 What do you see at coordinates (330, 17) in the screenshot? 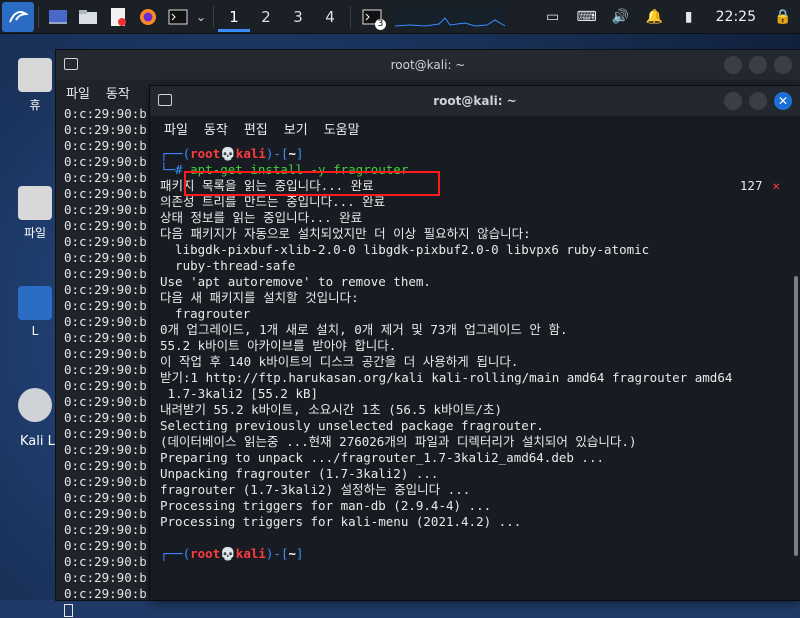
I see `workspace-4: 4` at bounding box center [330, 17].